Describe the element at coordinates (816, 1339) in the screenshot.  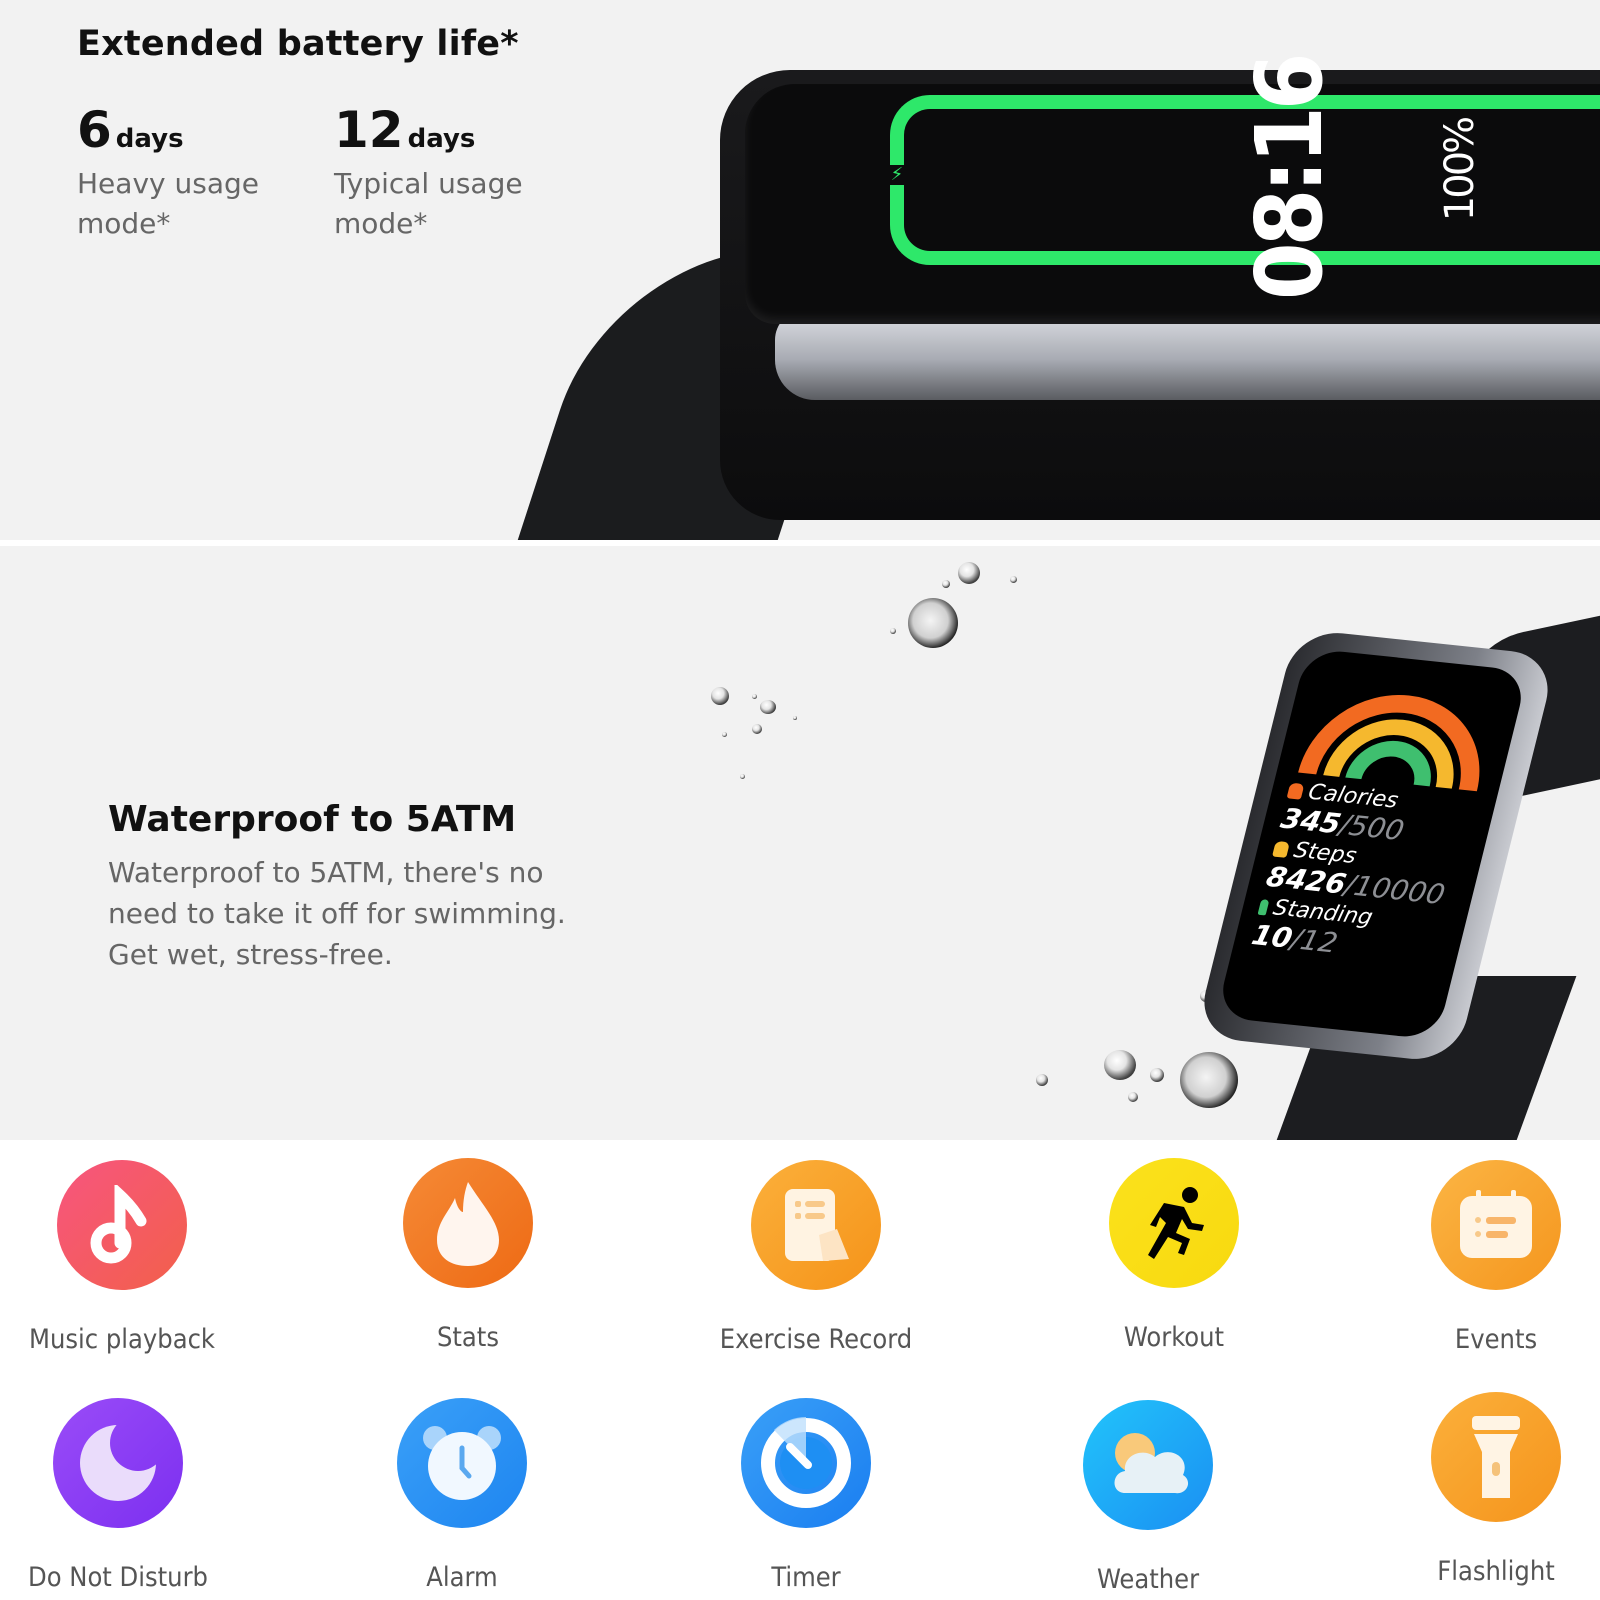
I see `feature-label: Exercise Record` at that location.